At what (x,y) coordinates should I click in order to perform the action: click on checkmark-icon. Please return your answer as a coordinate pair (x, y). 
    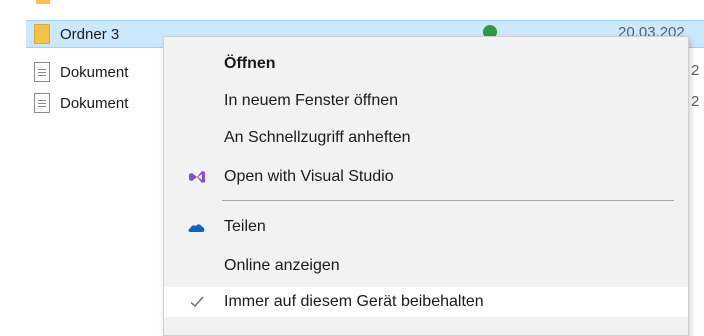
    Looking at the image, I should click on (197, 301).